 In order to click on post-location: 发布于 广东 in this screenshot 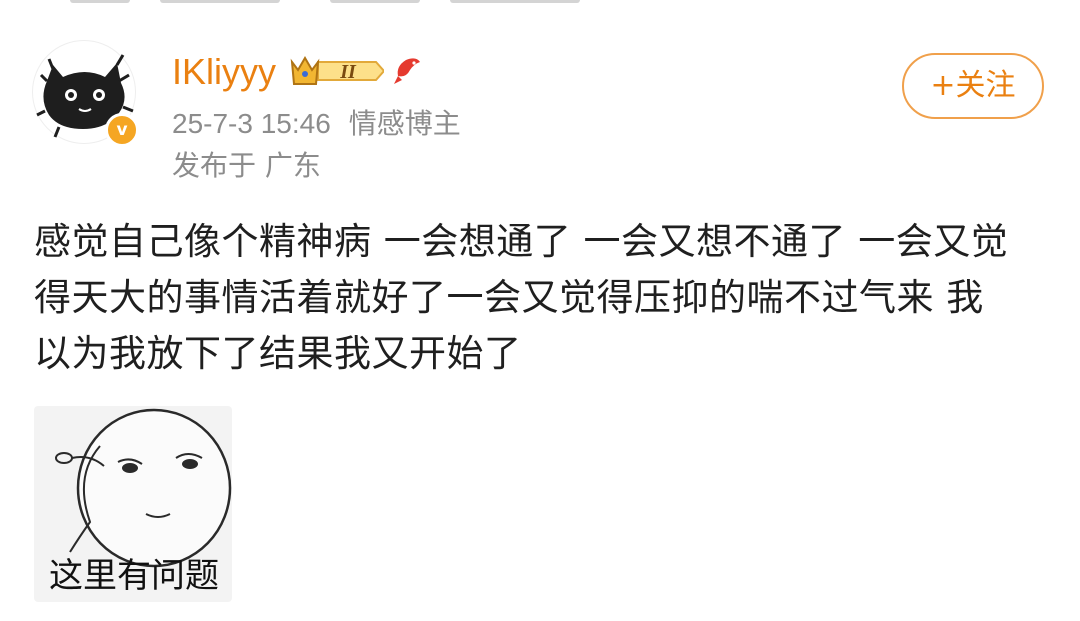, I will do `click(246, 165)`.